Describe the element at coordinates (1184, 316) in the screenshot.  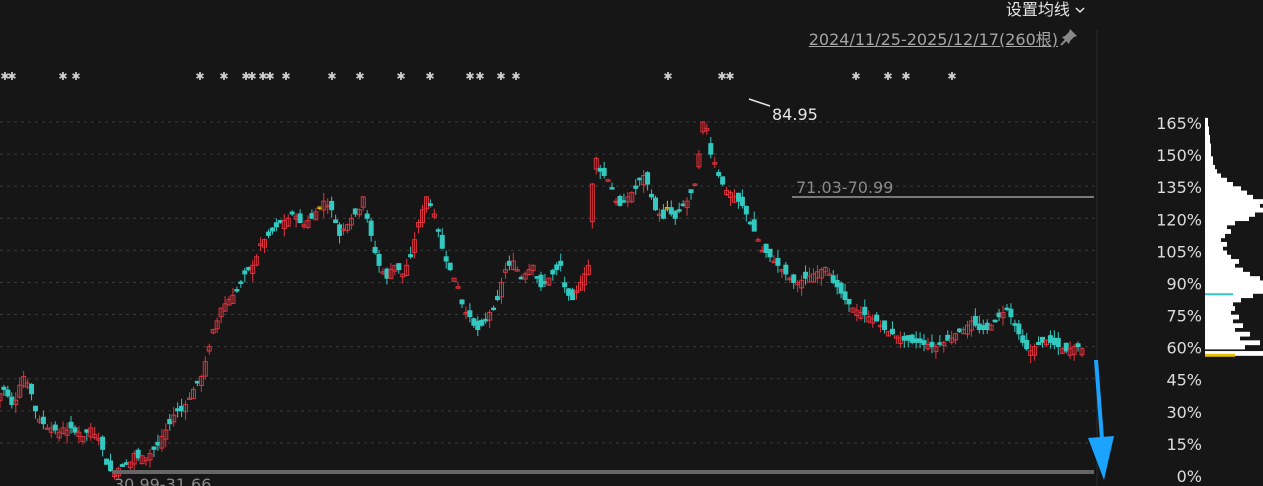
I see `y-tick-label: 75%` at that location.